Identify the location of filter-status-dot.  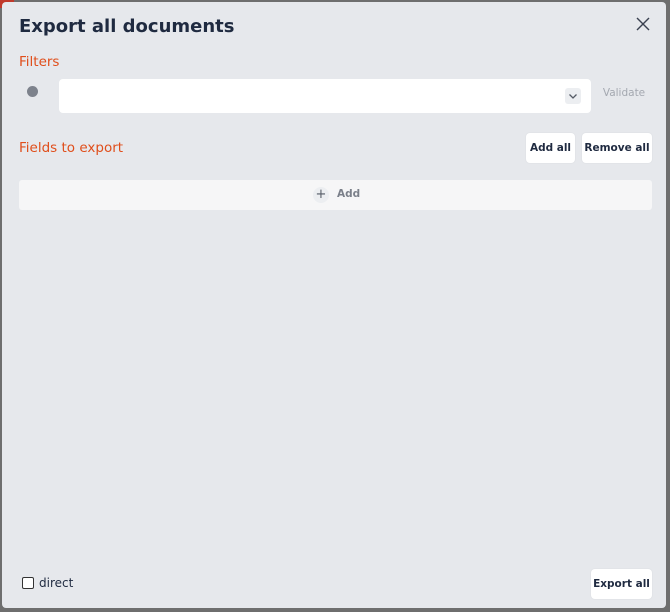
(32, 91).